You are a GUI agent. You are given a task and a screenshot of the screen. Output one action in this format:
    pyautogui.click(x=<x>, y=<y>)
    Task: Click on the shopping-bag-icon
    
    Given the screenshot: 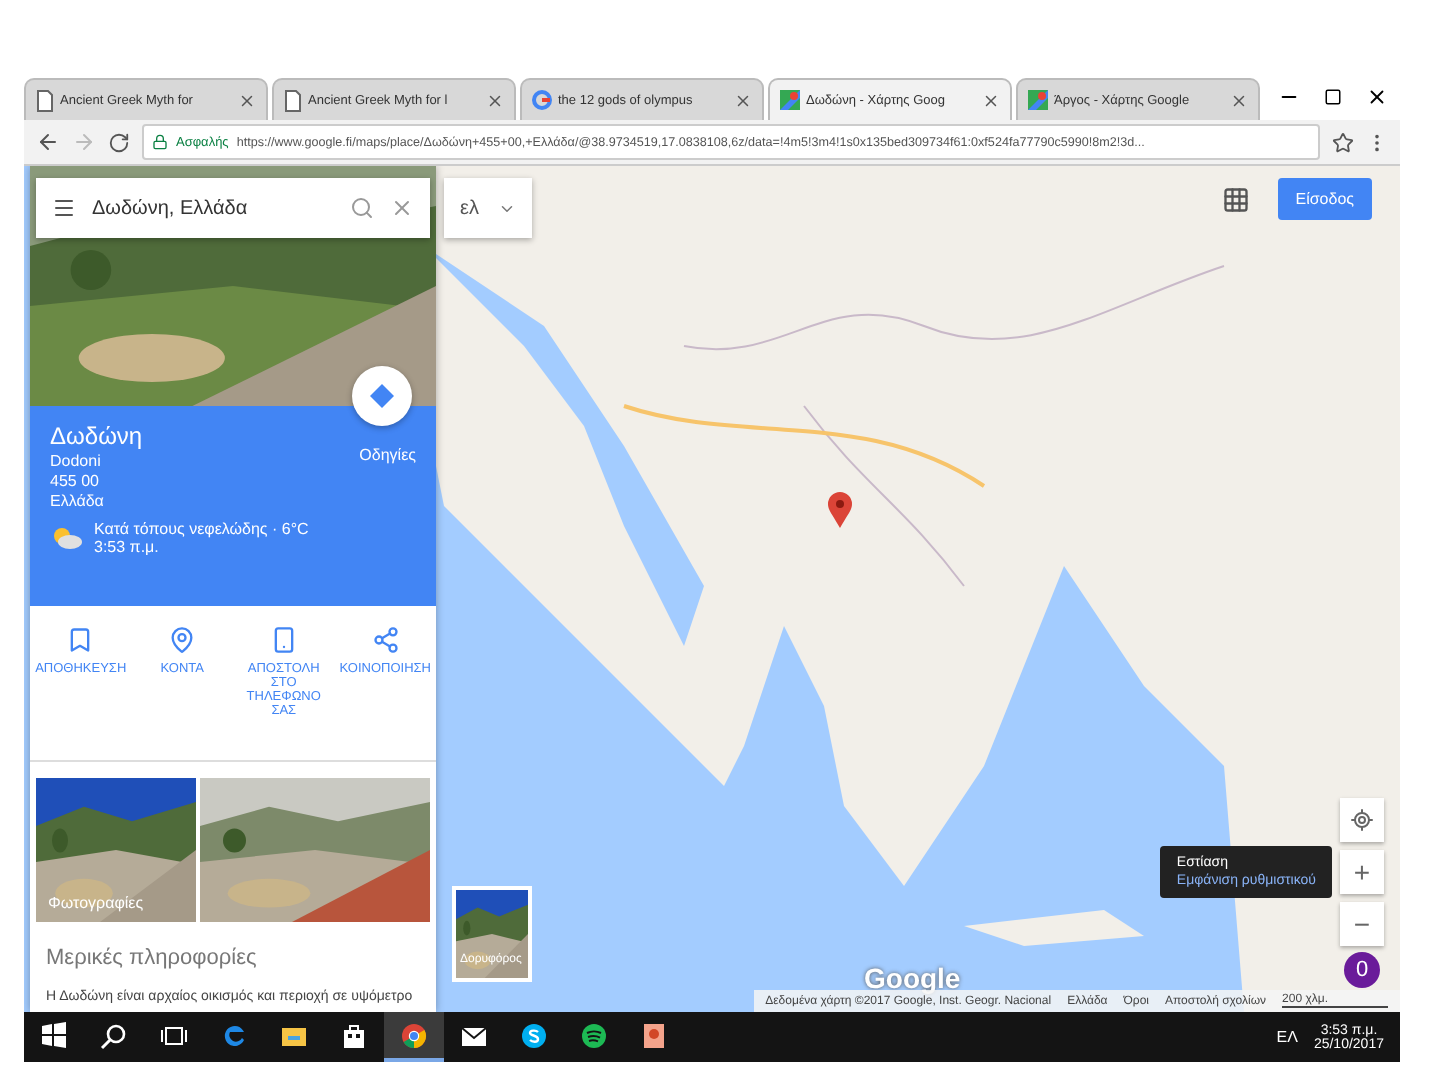 What is the action you would take?
    pyautogui.click(x=354, y=1035)
    